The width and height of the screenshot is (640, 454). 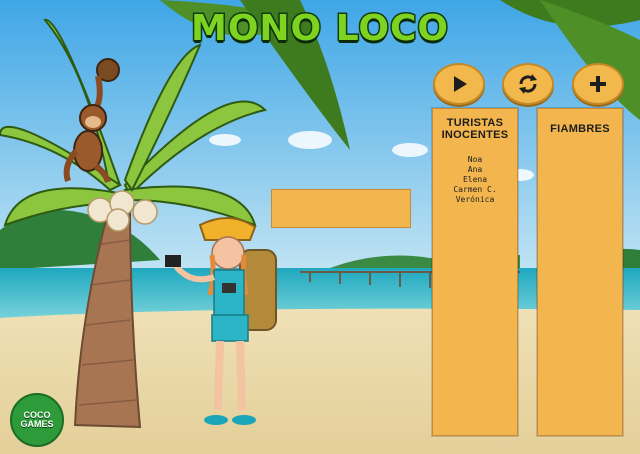 What do you see at coordinates (580, 272) in the screenshot?
I see `fiambres-panel: FIAMBRES` at bounding box center [580, 272].